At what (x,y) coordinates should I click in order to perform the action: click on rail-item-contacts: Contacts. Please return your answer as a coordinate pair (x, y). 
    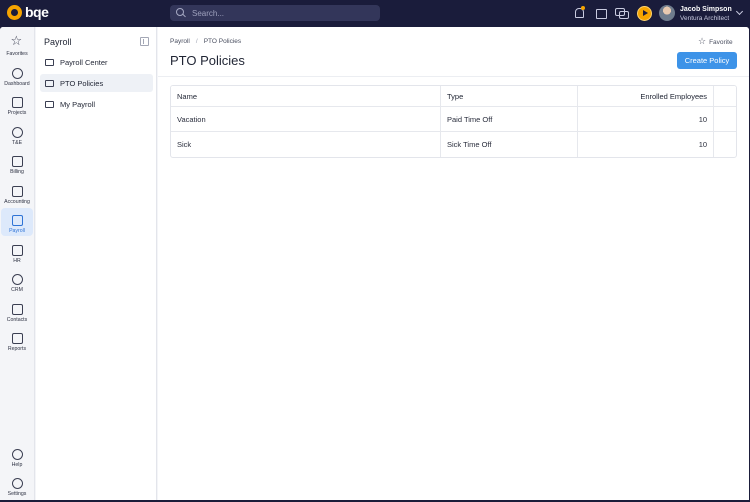
    Looking at the image, I should click on (17, 311).